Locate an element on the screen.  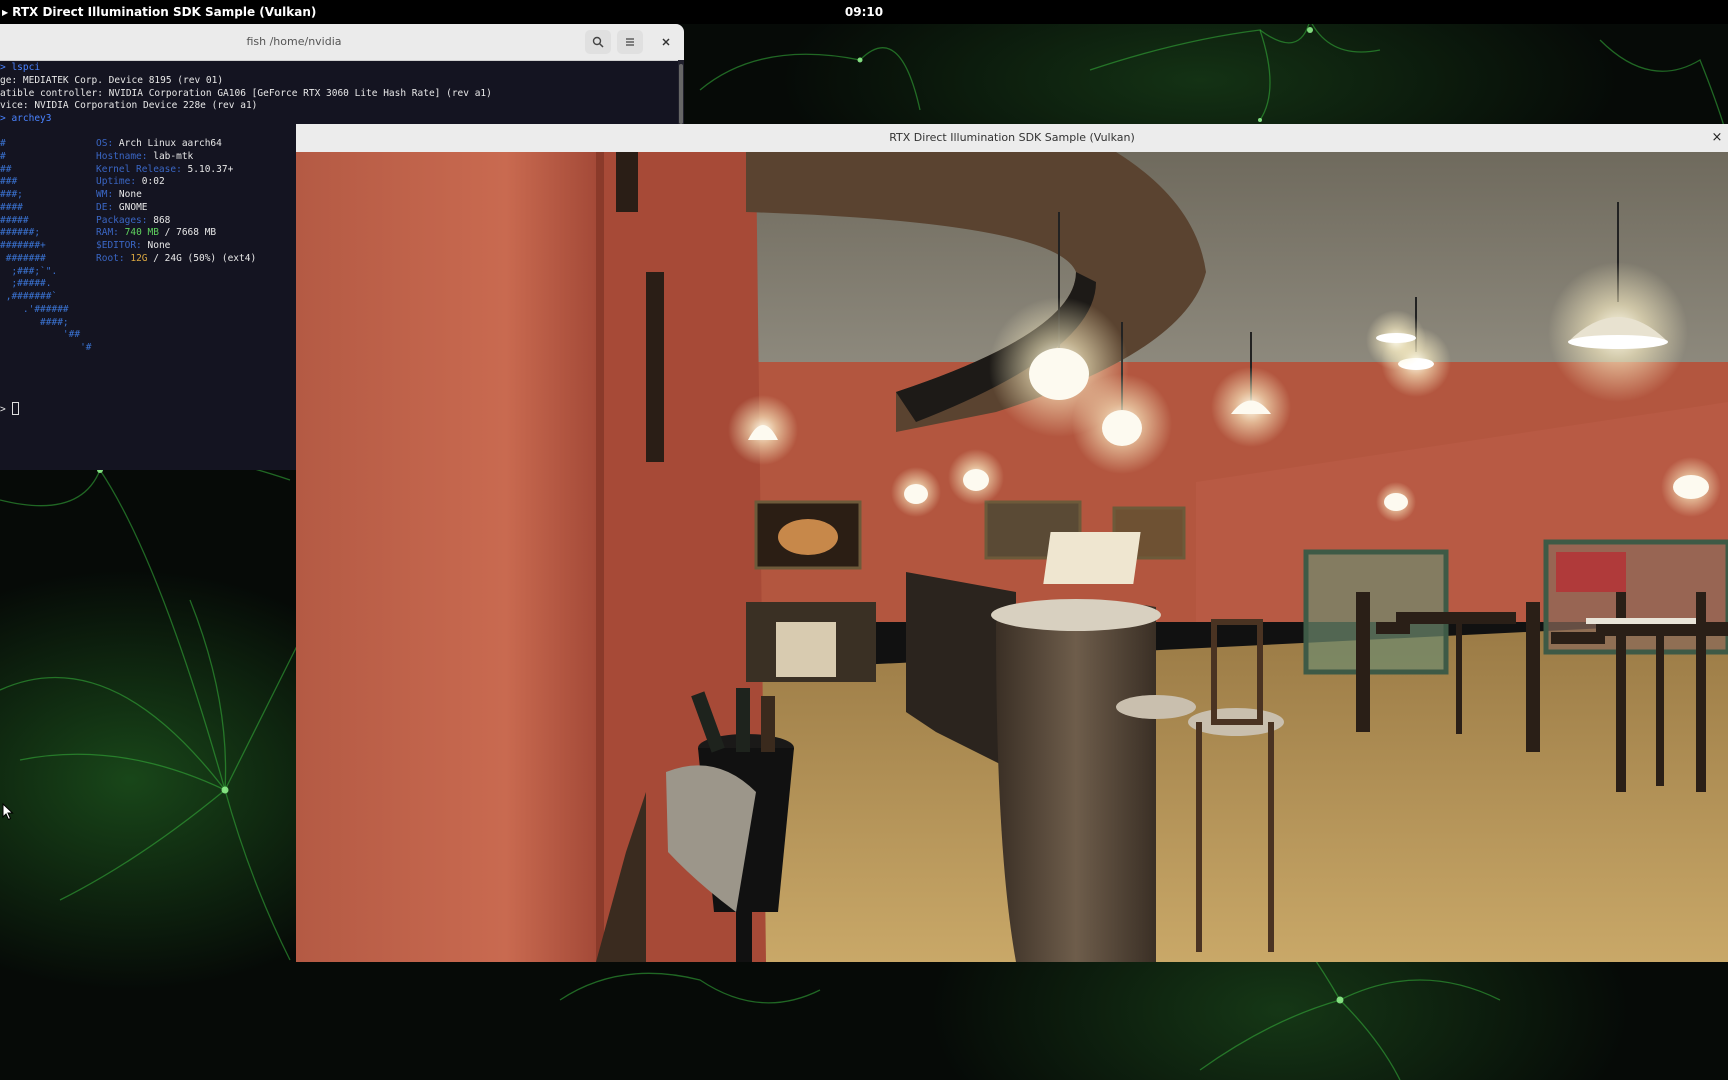
ascii-art-line: ######; is located at coordinates (20, 232).